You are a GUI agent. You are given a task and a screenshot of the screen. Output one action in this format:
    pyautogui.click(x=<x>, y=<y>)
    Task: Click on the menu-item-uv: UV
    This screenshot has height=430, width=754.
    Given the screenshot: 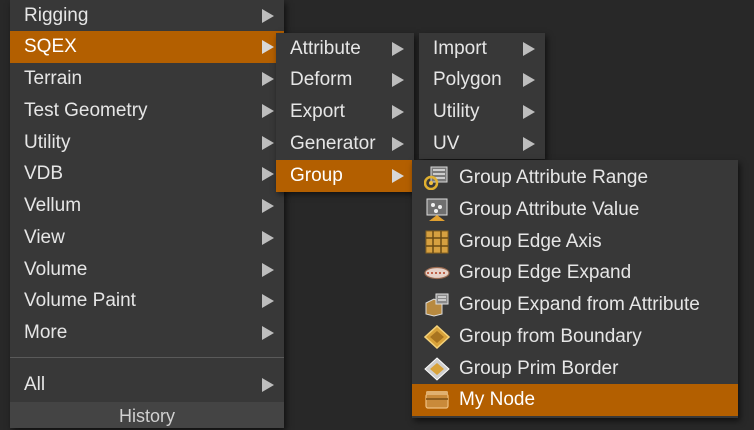 What is the action you would take?
    pyautogui.click(x=482, y=144)
    